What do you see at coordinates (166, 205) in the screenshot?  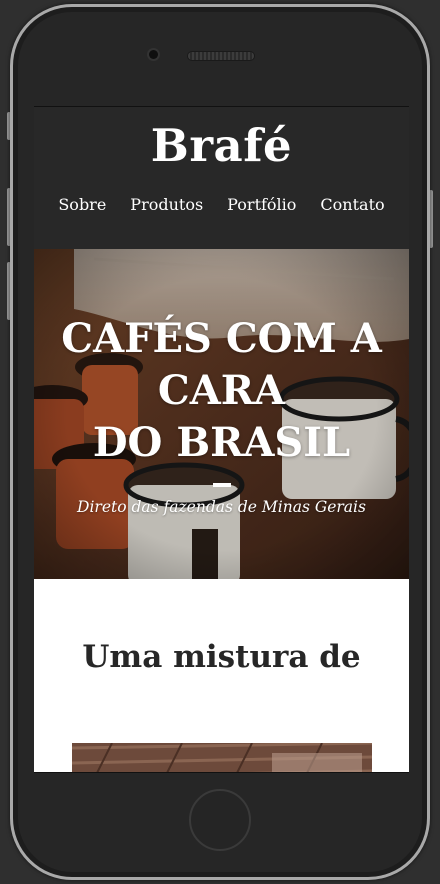 I see `nav-item-produtos: Produtos` at bounding box center [166, 205].